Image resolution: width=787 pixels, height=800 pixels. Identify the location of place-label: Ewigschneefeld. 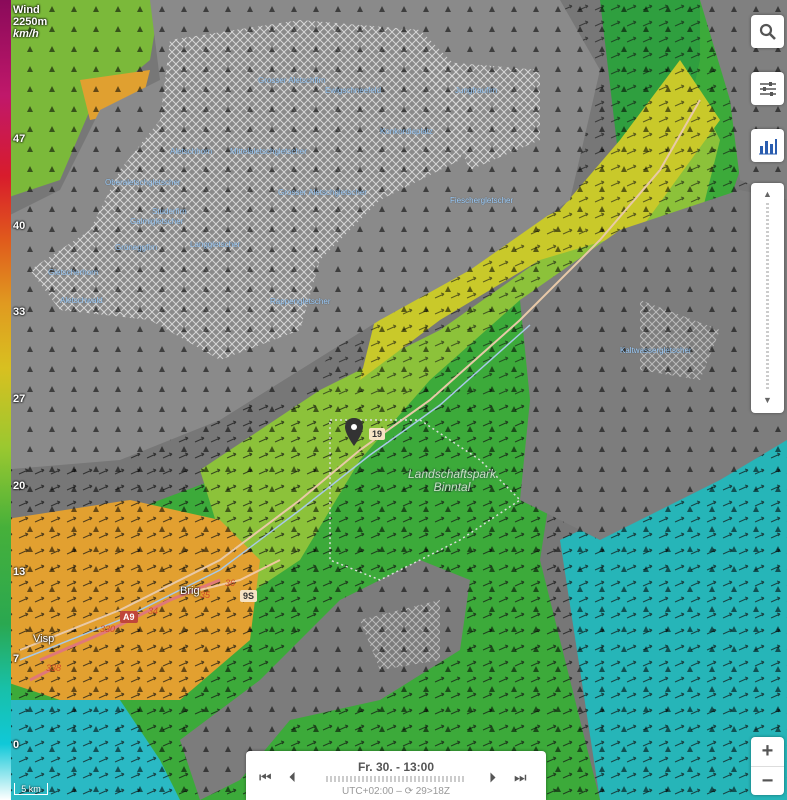
(353, 90).